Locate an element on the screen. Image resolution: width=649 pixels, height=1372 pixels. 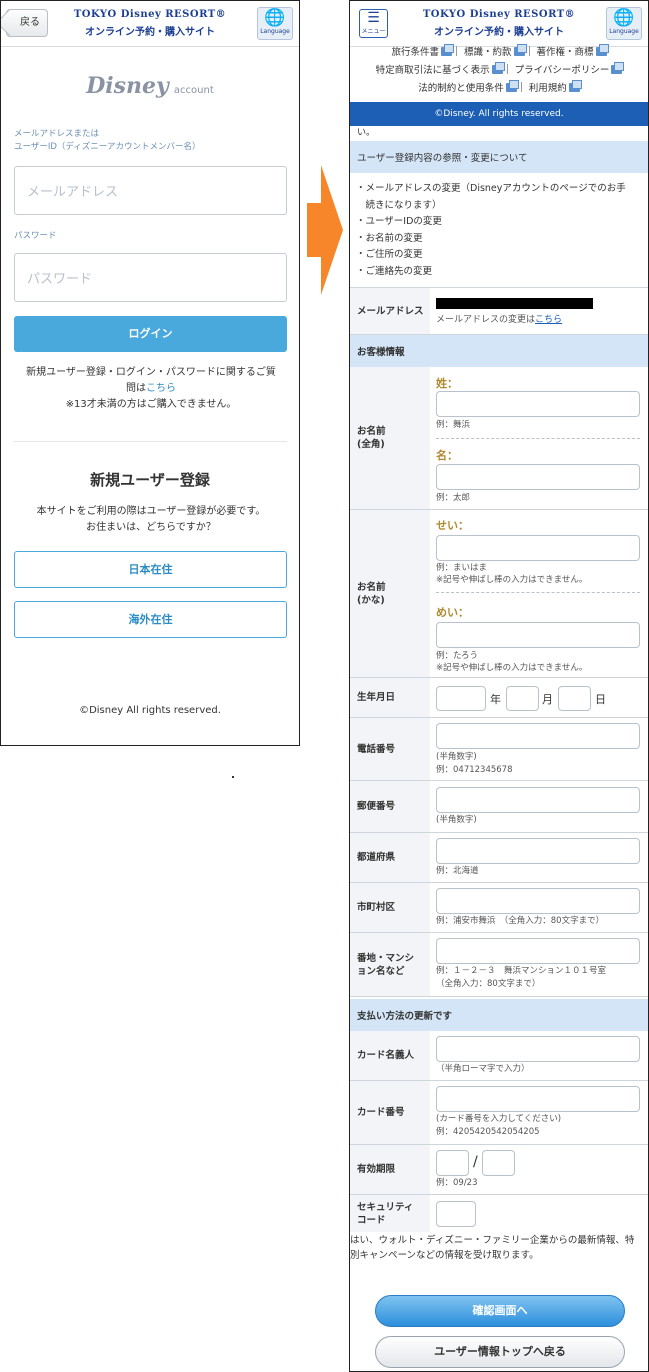
birth-year-input is located at coordinates (461, 698).